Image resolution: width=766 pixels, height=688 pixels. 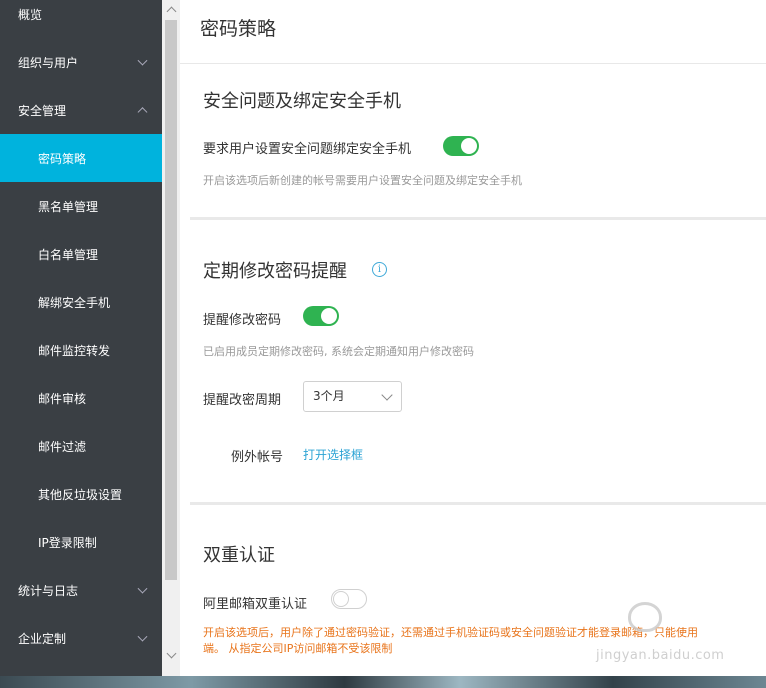 I want to click on password-reminder-toggle, so click(x=321, y=316).